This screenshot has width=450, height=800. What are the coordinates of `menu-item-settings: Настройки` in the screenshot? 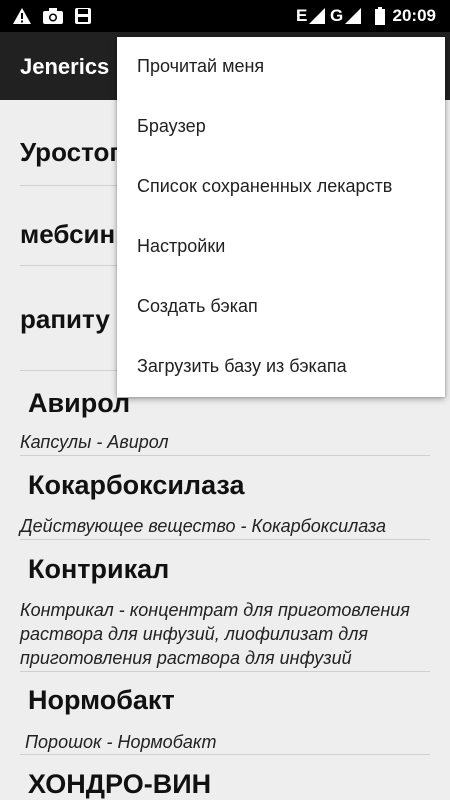 It's located at (281, 247).